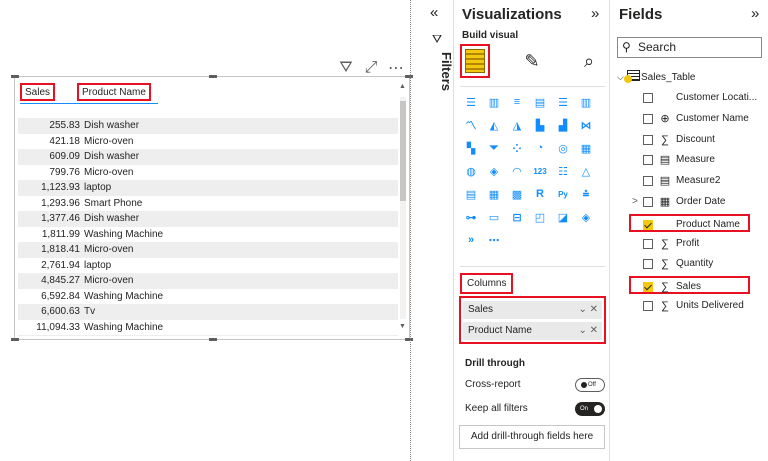 The width and height of the screenshot is (768, 461). I want to click on get-more-visuals-icon: ⋯, so click(494, 240).